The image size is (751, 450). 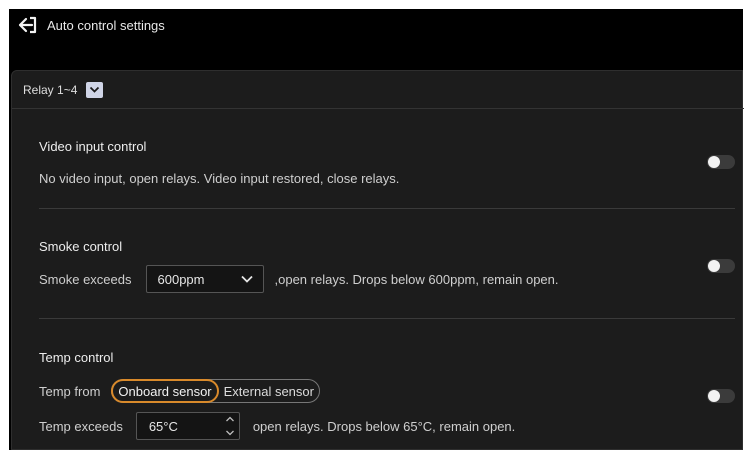 What do you see at coordinates (721, 396) in the screenshot?
I see `temp-toggle` at bounding box center [721, 396].